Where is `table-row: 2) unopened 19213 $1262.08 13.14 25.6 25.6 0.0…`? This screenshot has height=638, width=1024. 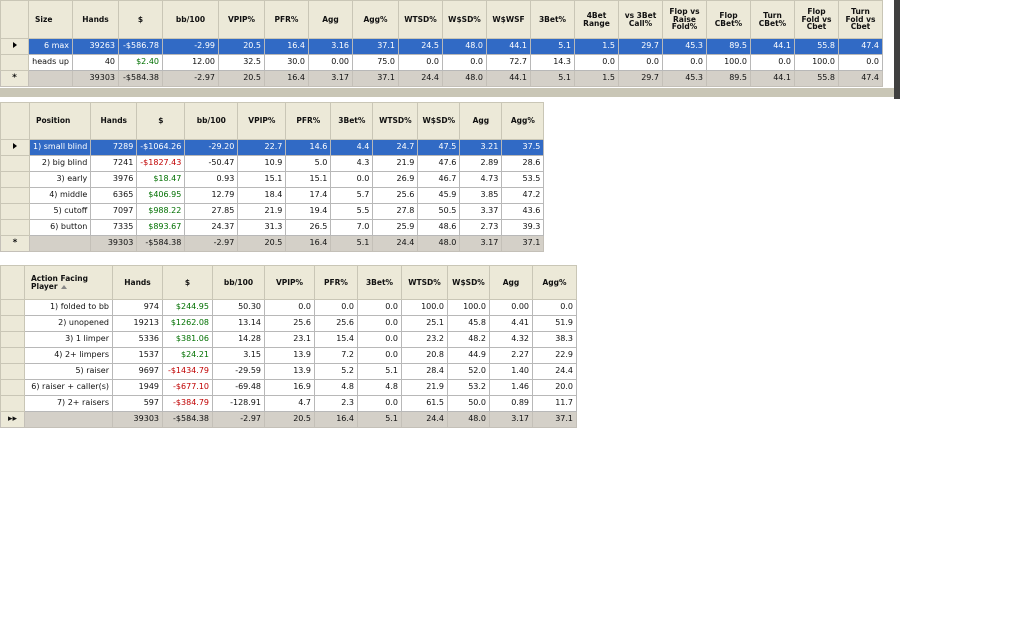
table-row: 2) unopened 19213 $1262.08 13.14 25.6 25.6 0.0… is located at coordinates (288, 323).